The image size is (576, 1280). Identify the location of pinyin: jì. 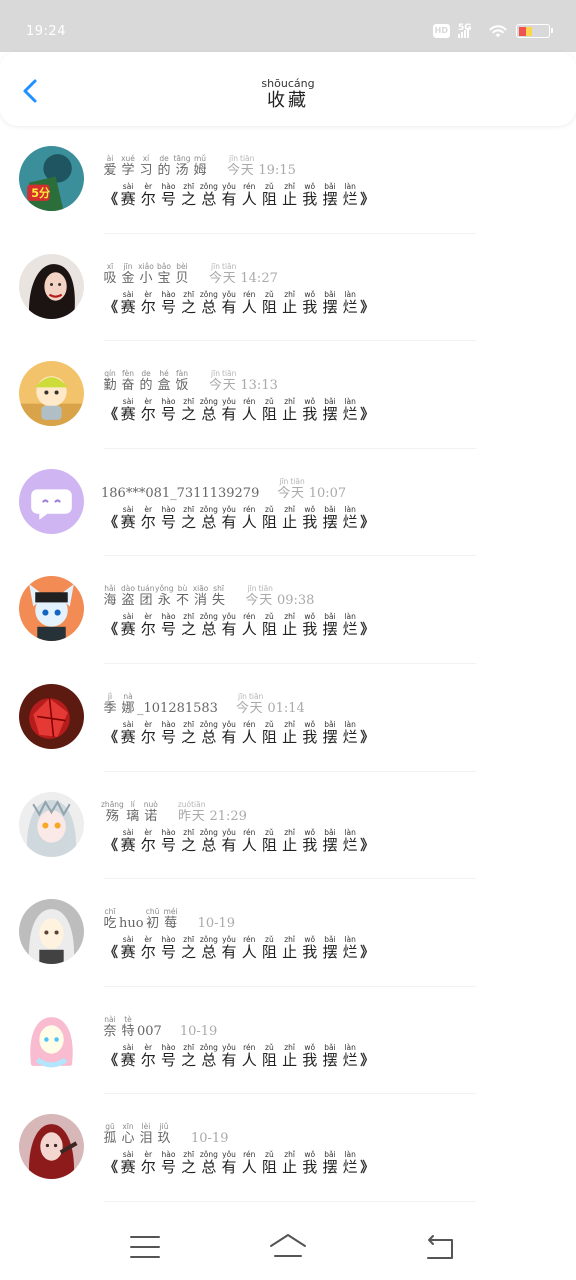
(110, 696).